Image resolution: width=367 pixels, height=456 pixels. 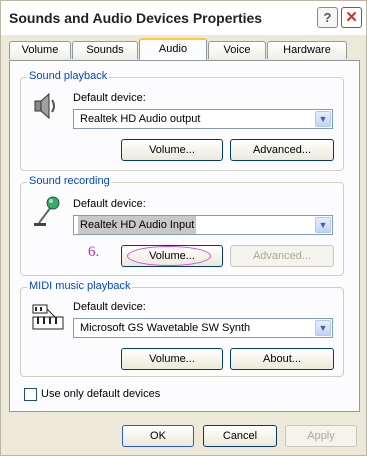 What do you see at coordinates (69, 181) in the screenshot?
I see `sound-recording-label: Sound recording` at bounding box center [69, 181].